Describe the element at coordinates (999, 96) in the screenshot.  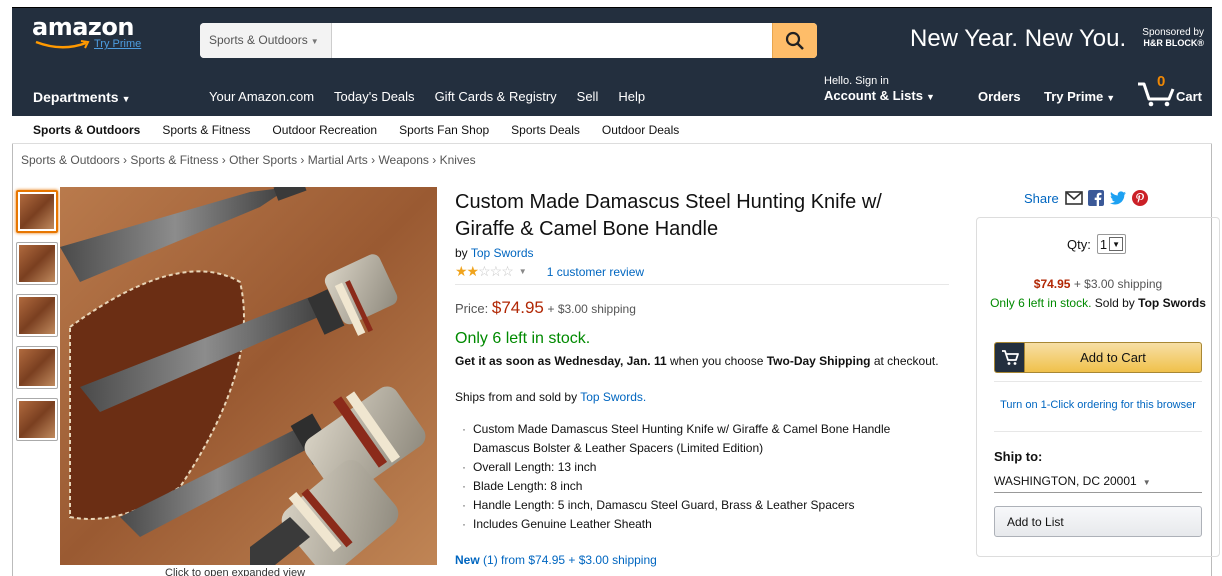
I see `orders-link: Orders` at that location.